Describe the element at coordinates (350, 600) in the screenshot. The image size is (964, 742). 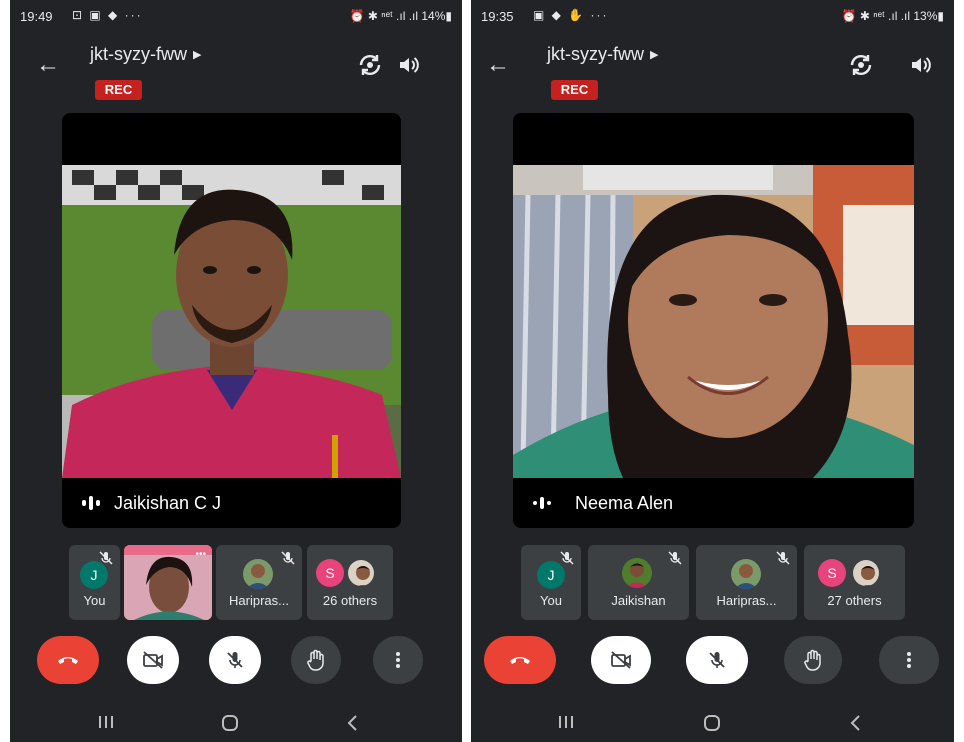
I see `tile-label: 26 others` at that location.